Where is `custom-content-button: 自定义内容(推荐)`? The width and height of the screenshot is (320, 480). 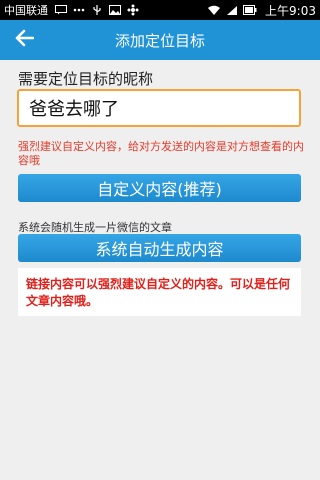
custom-content-button: 自定义内容(推荐) is located at coordinates (159, 188).